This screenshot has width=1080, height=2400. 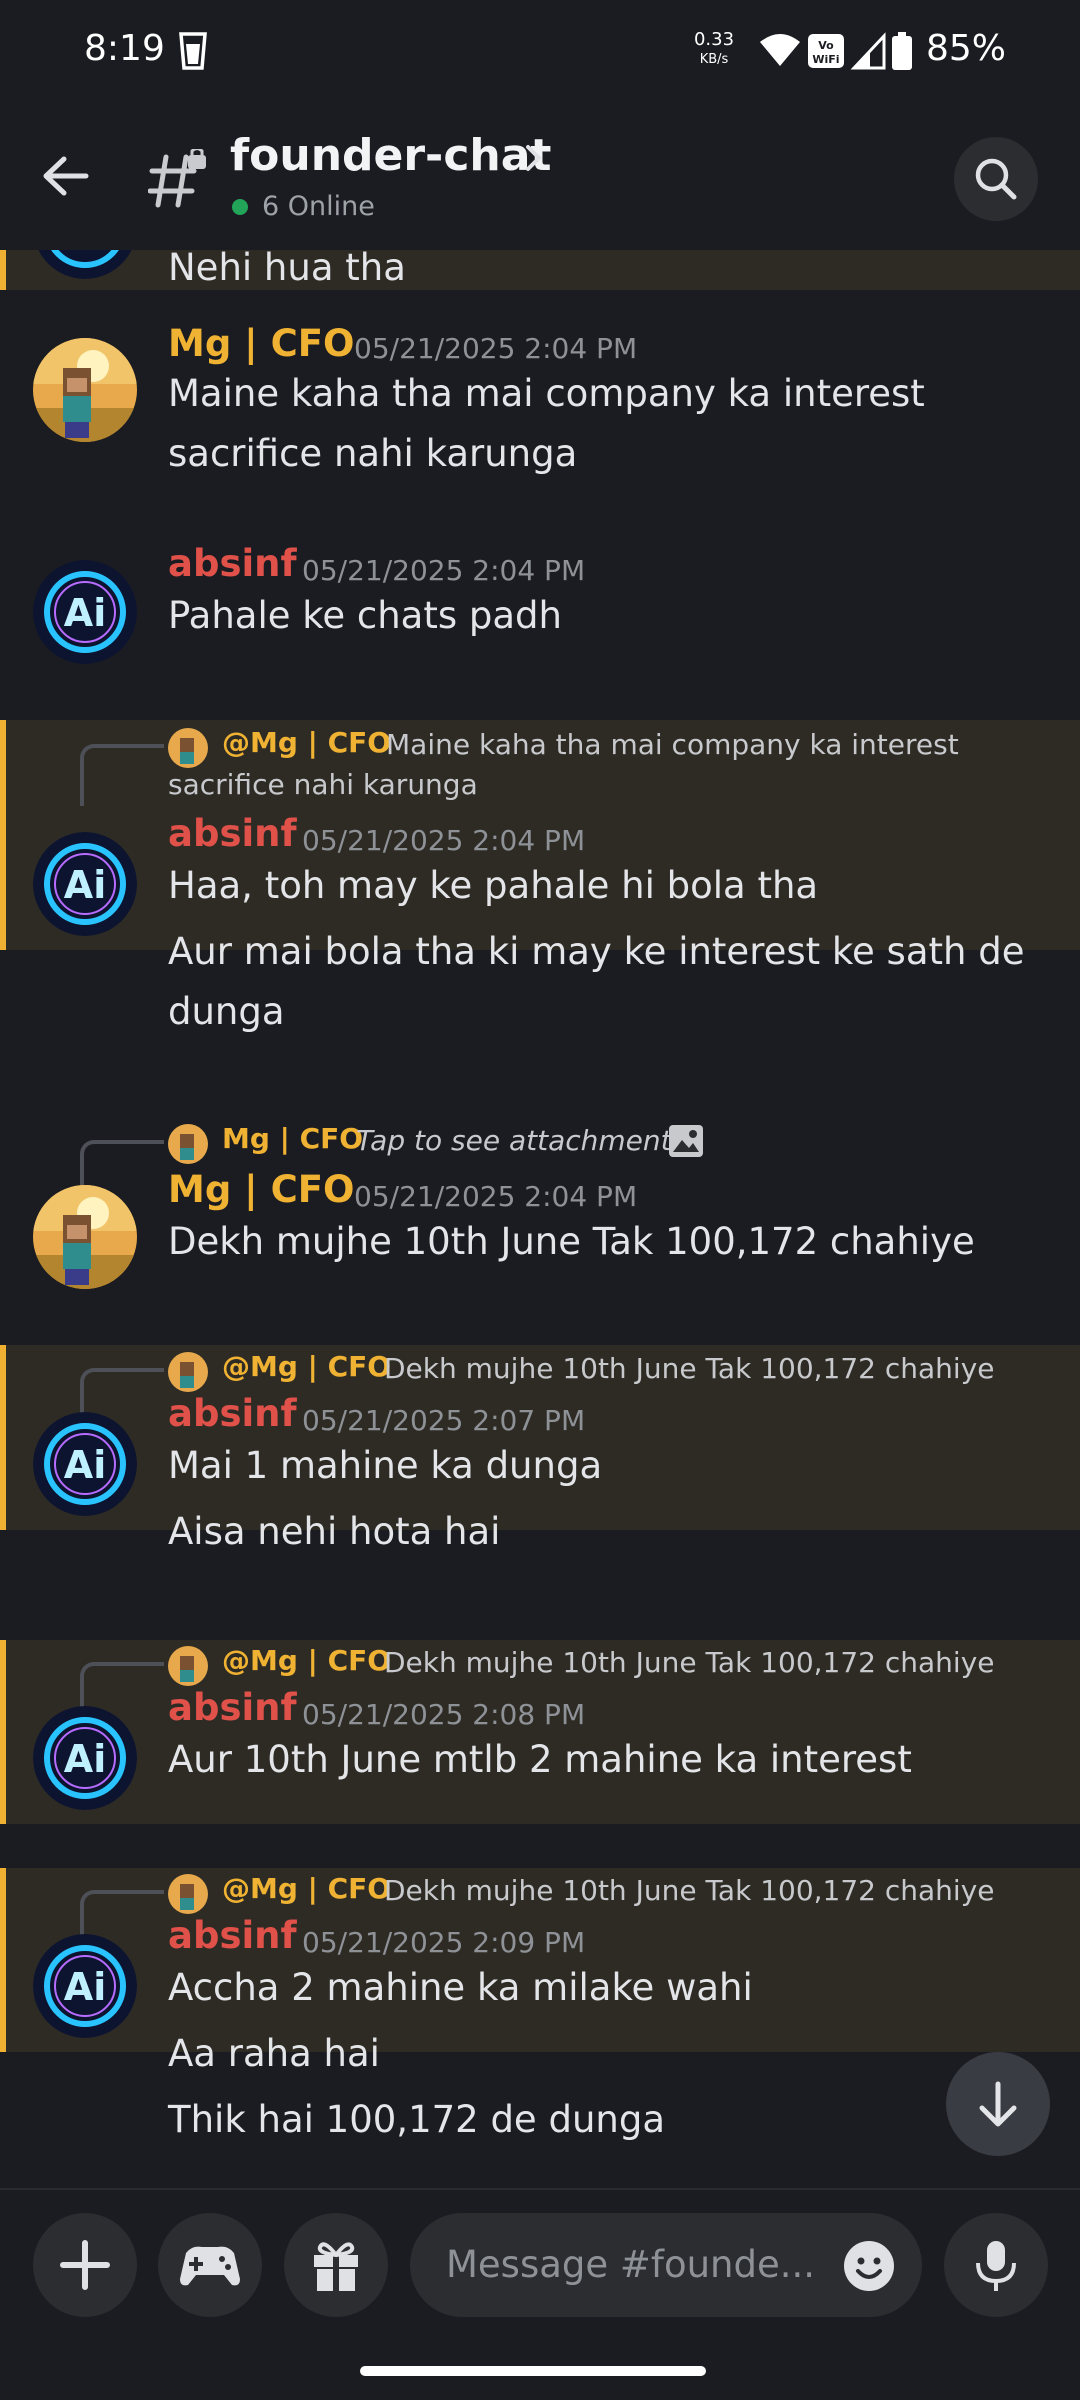 I want to click on message-text: Dekh mujhe 10th June Tak 100,172 chahiye, so click(x=571, y=1241).